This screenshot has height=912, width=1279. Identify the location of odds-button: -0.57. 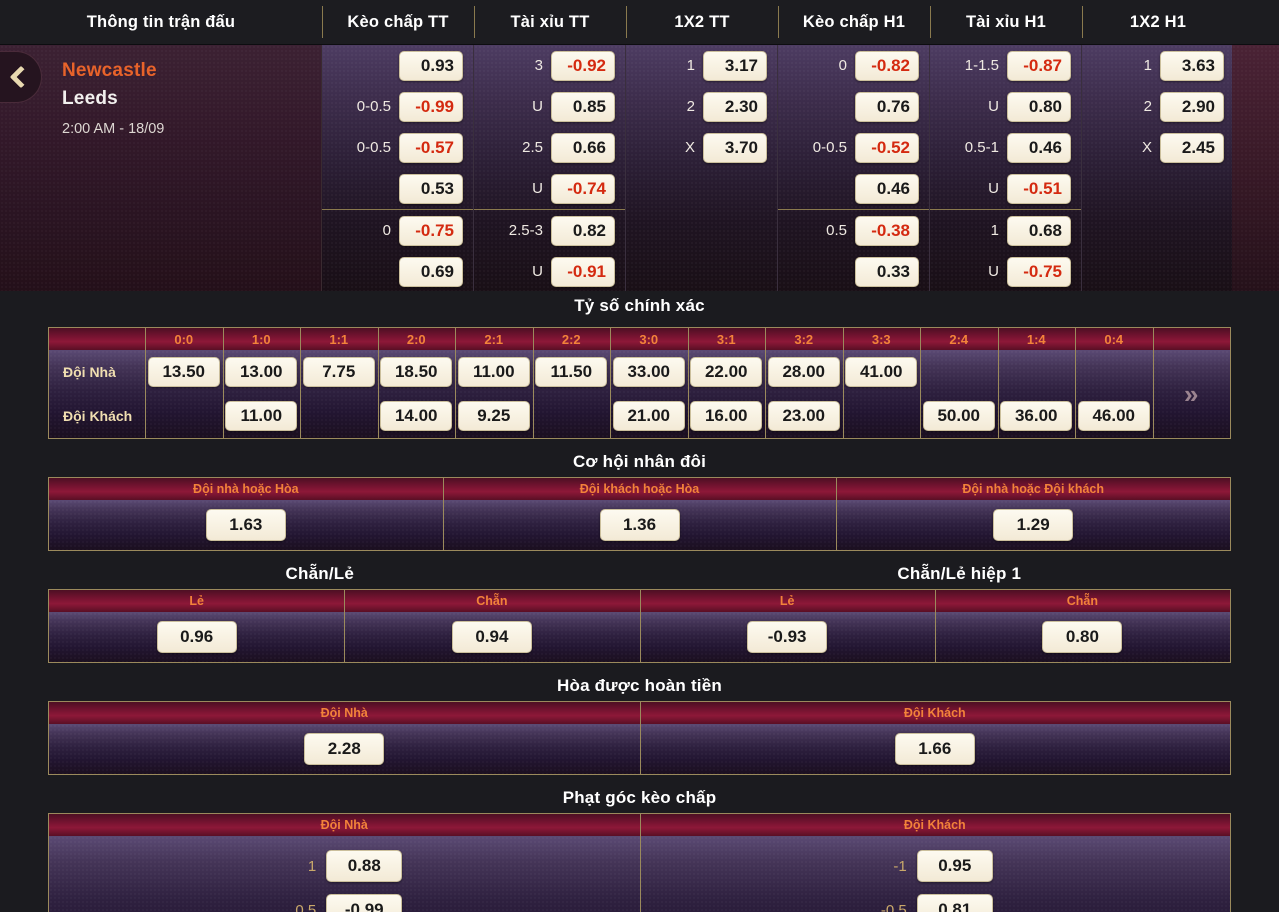
(431, 147).